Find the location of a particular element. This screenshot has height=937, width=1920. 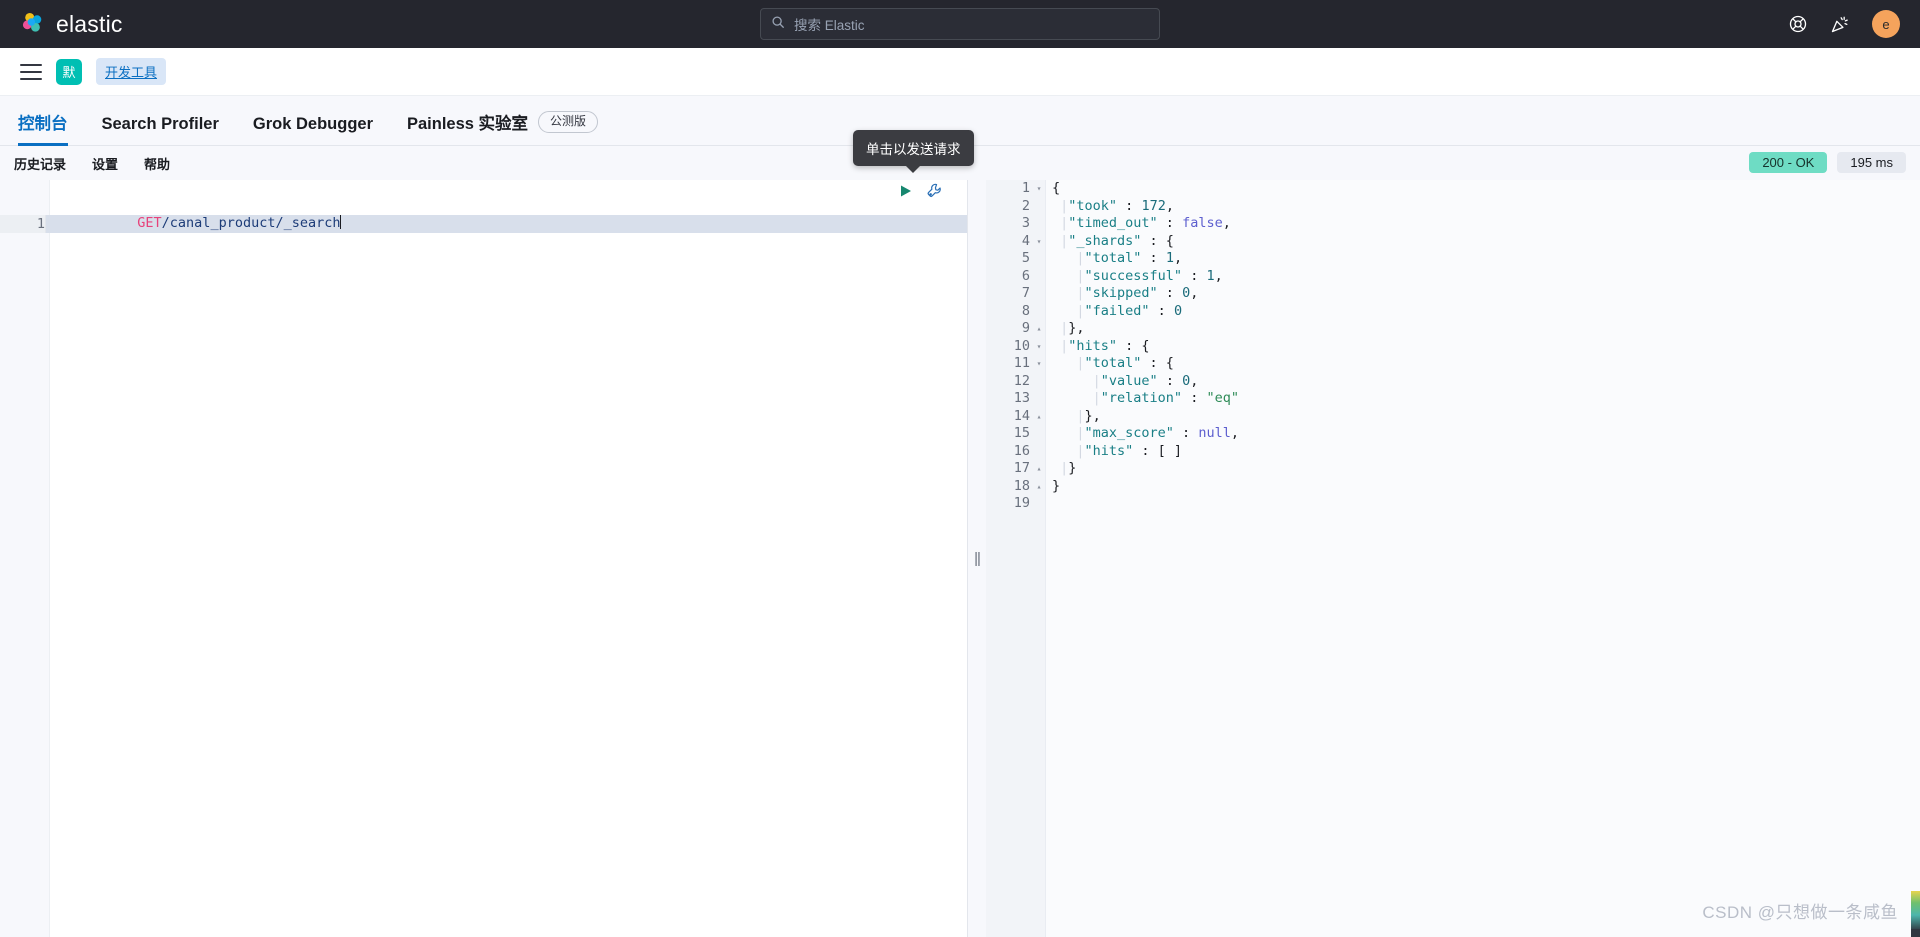

response-line: 1 ▾ { is located at coordinates (1453, 189).